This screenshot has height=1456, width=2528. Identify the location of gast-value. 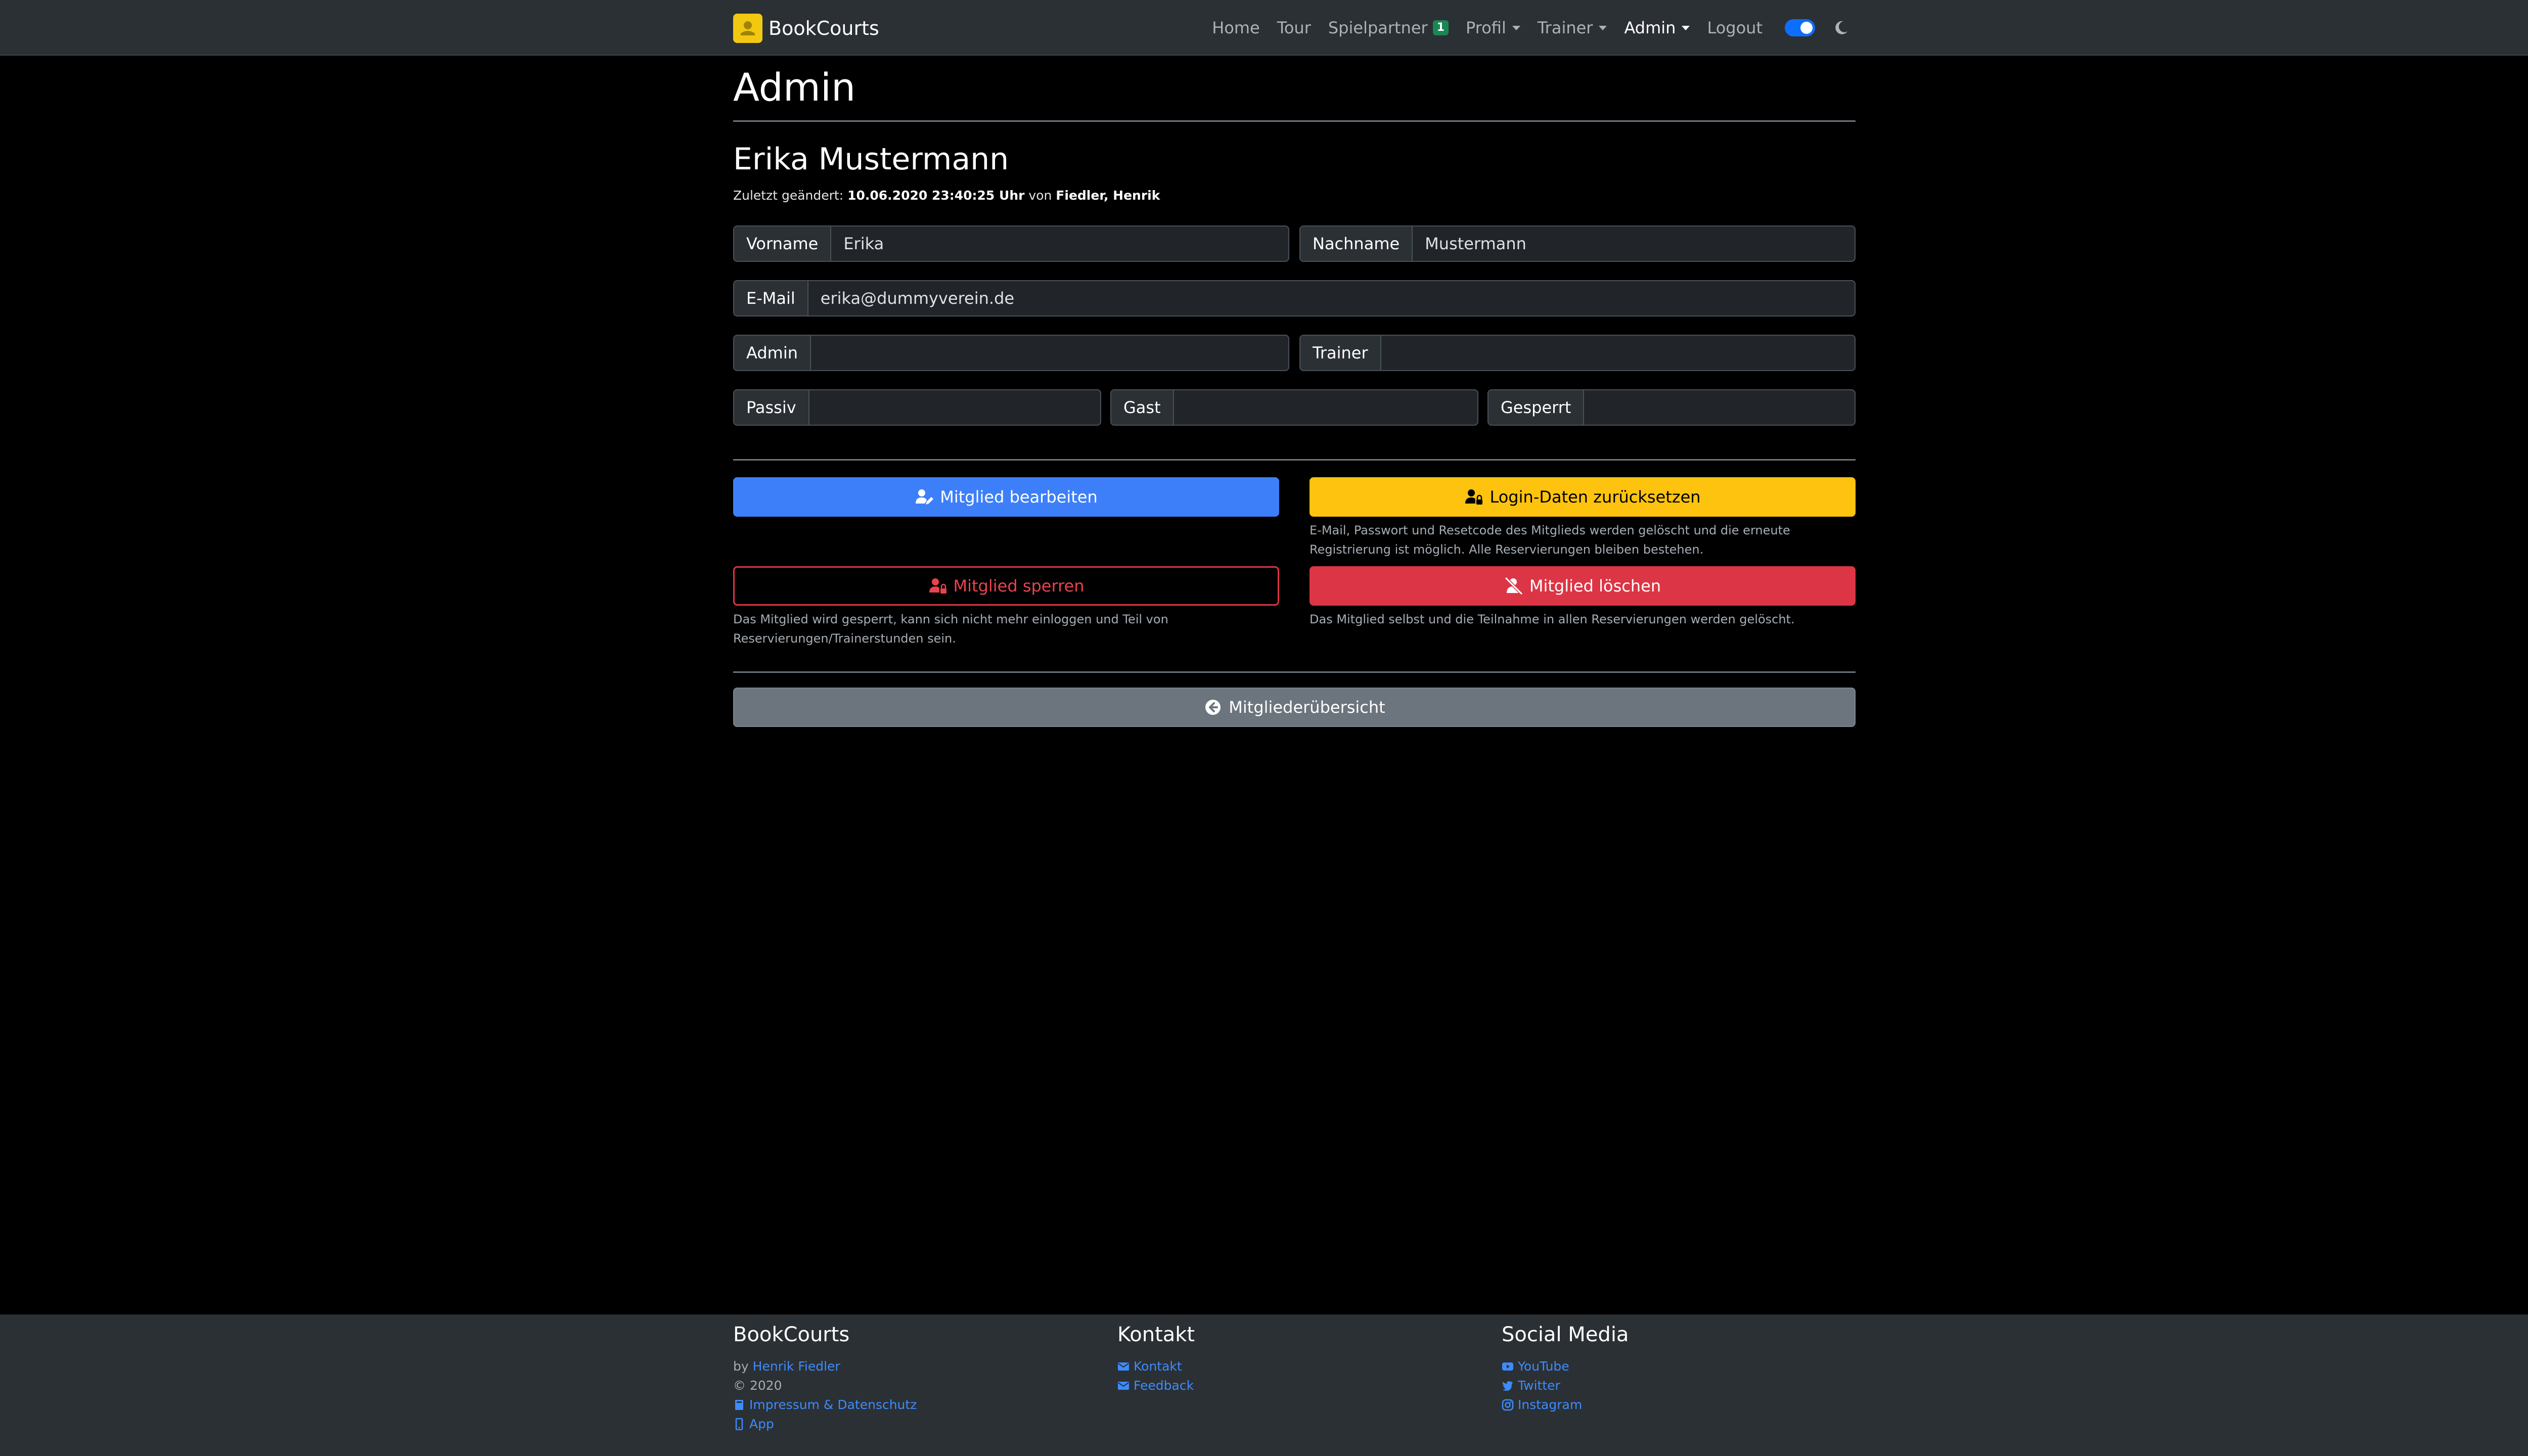
(1326, 407).